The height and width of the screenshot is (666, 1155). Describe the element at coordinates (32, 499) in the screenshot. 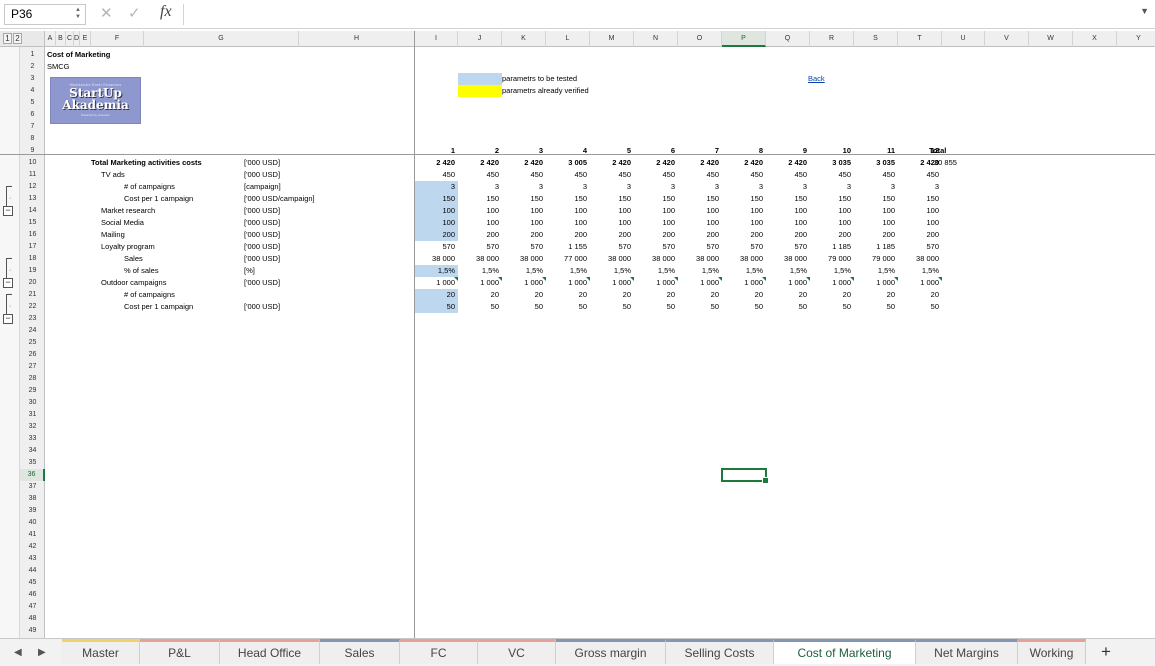

I see `row-header: 38` at that location.